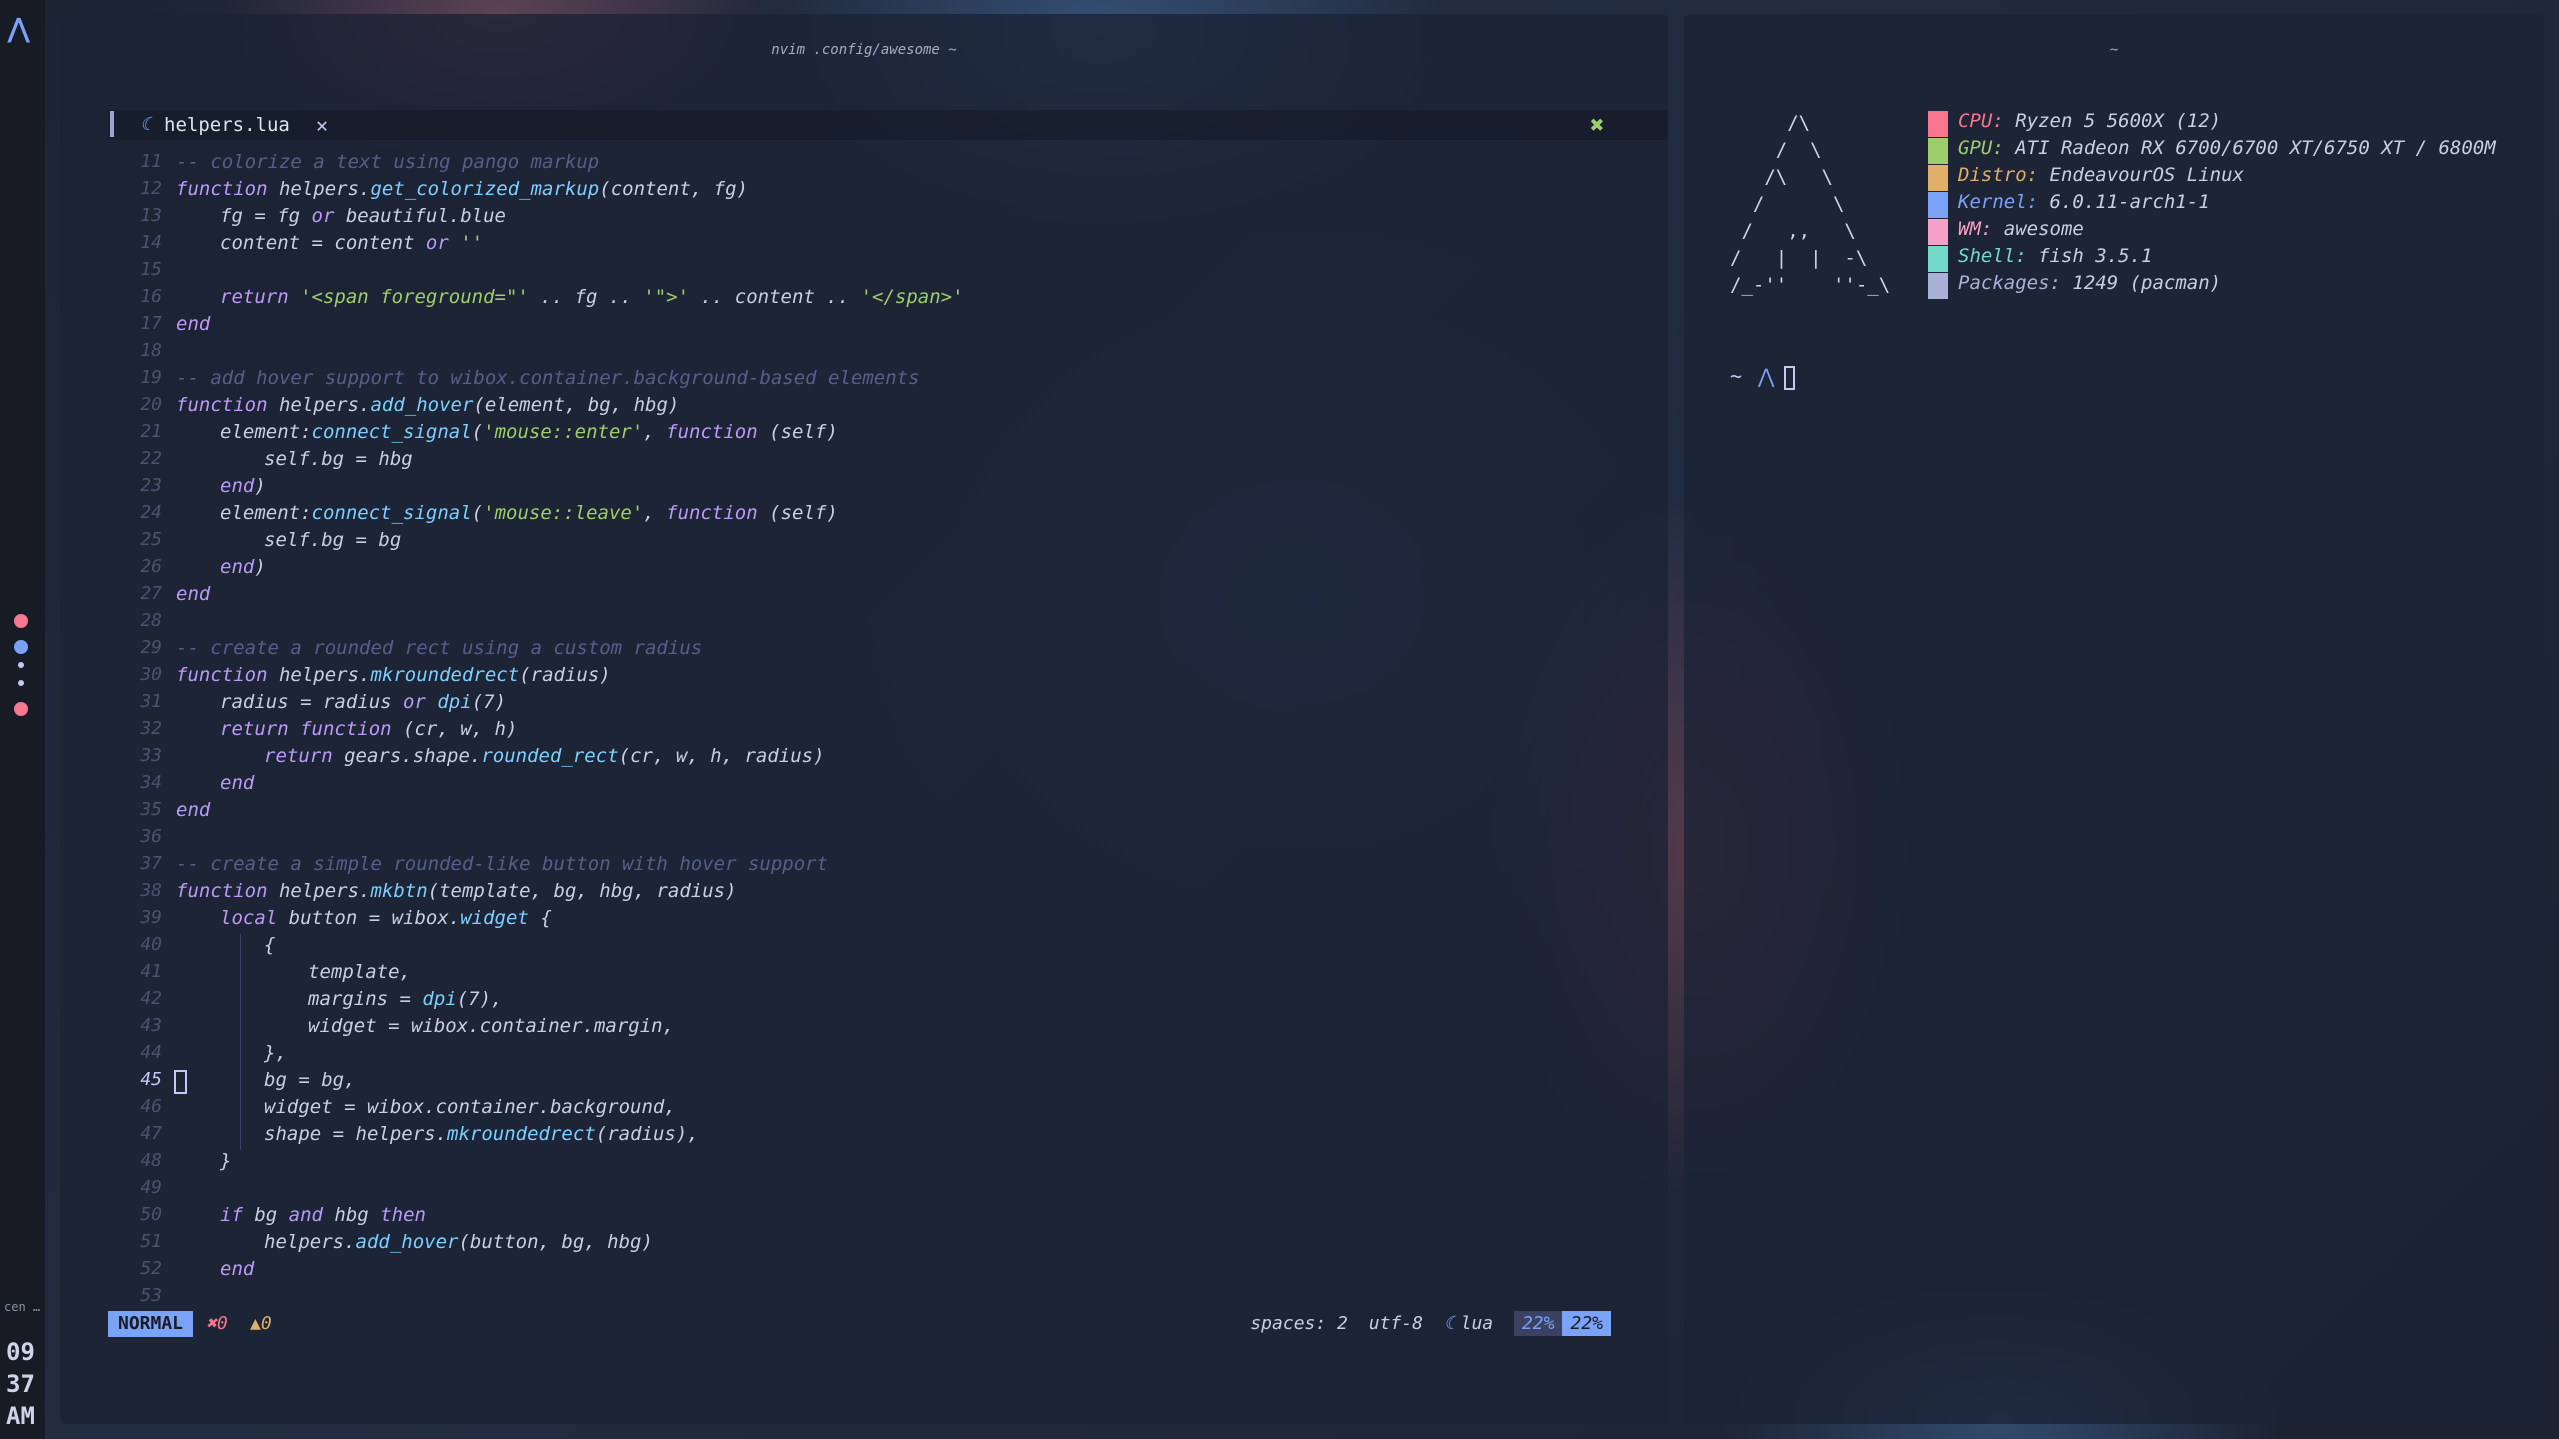  I want to click on line-number: 24, so click(151, 512).